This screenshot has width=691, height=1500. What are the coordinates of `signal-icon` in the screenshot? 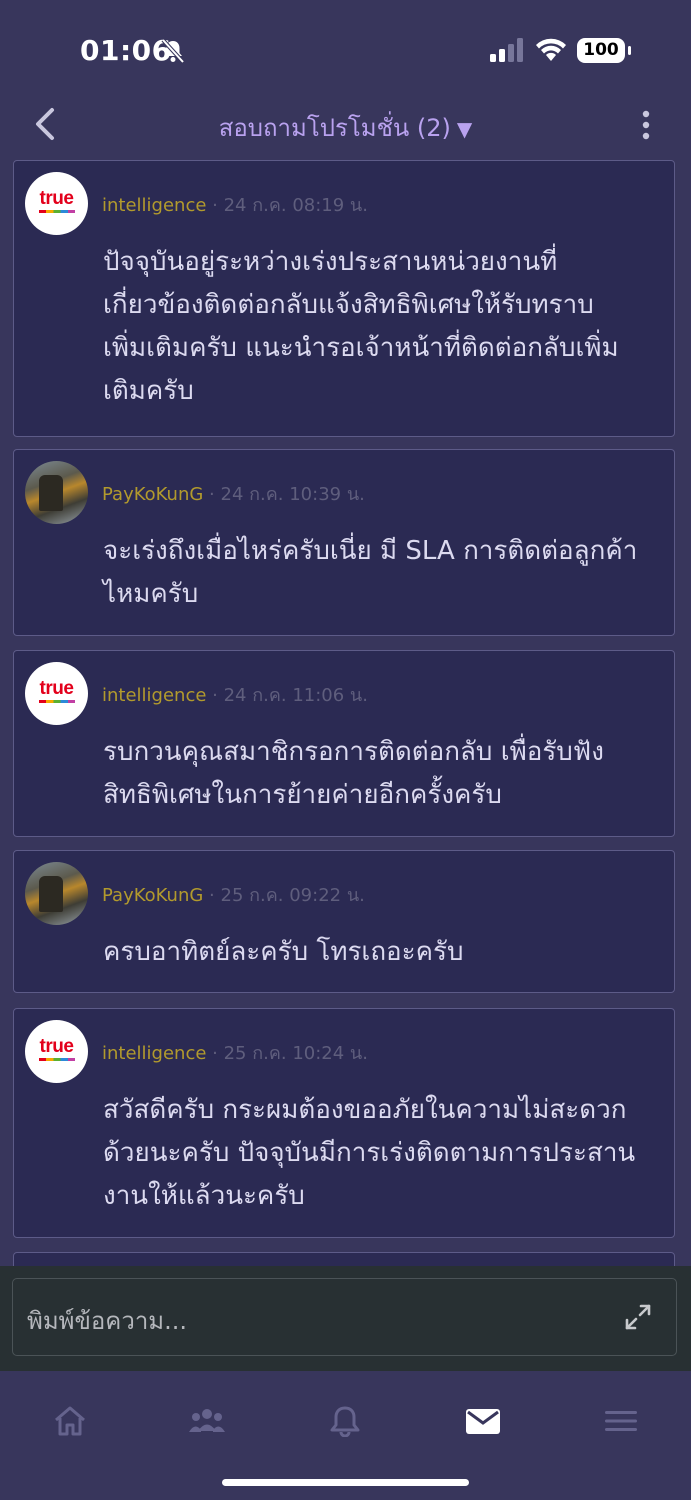 It's located at (506, 50).